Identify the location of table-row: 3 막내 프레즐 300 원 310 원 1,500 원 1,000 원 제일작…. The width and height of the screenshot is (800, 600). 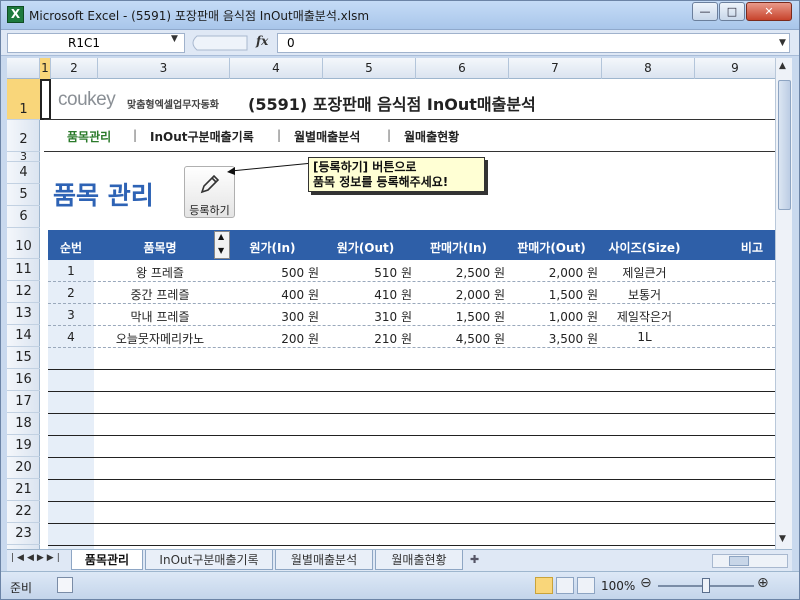
(411, 315).